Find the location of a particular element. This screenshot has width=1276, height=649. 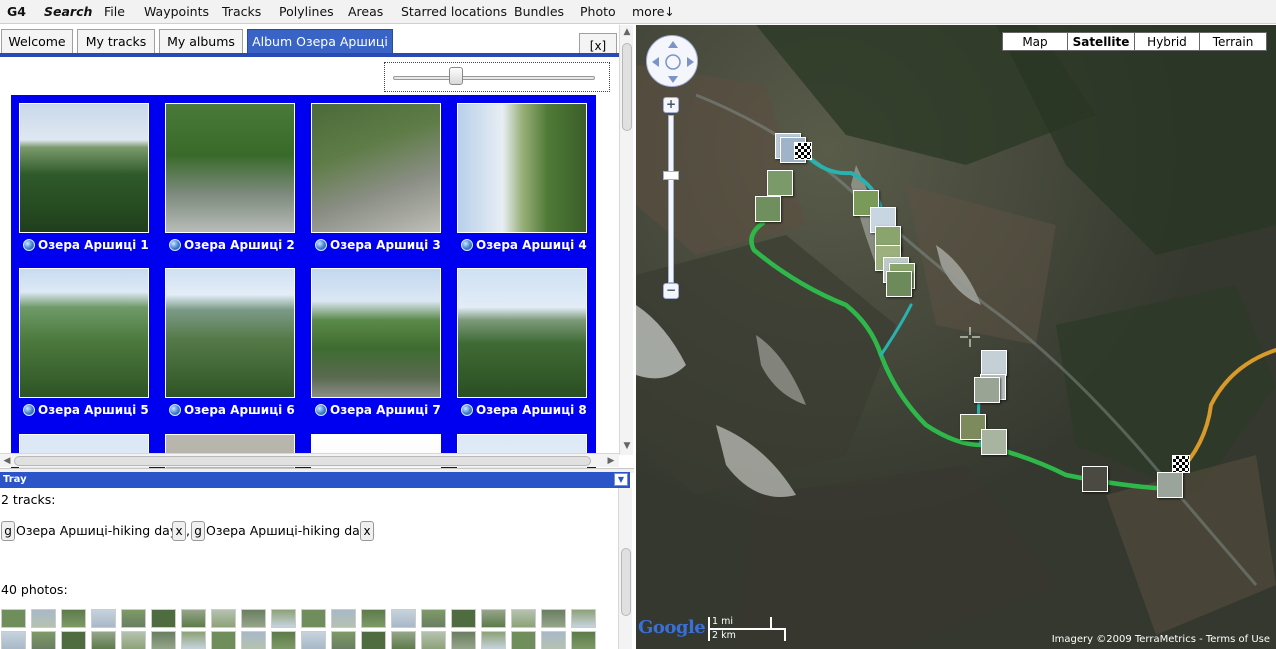

tray-scrollbar is located at coordinates (625, 568).